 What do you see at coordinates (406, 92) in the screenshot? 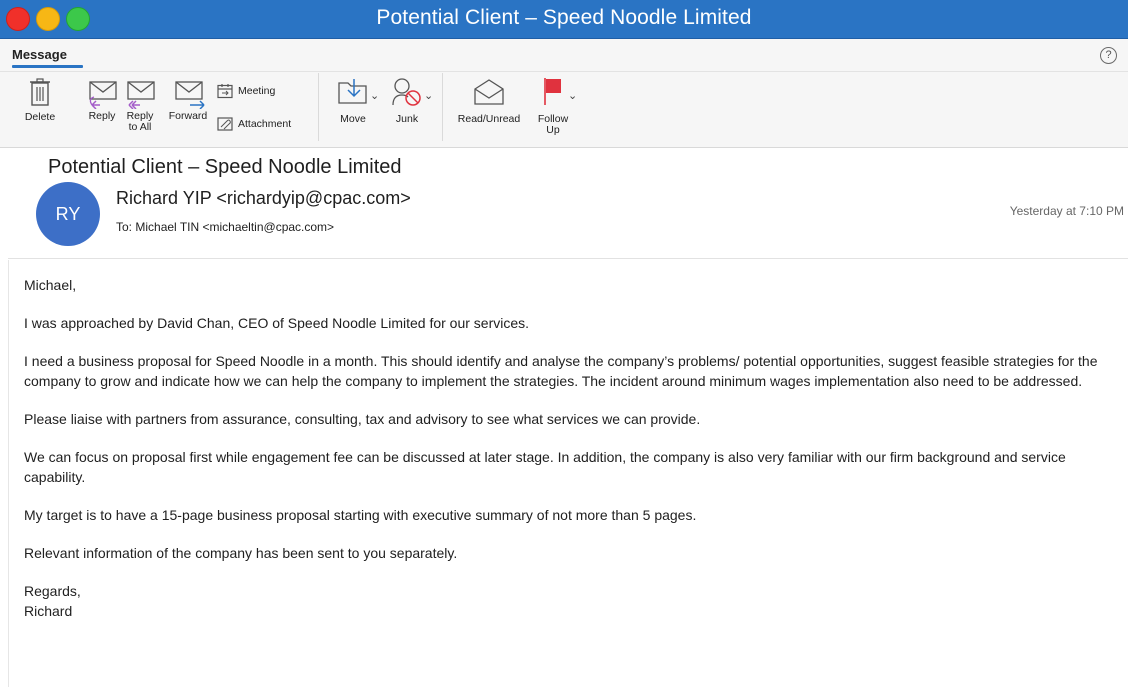
I see `junk-icon` at bounding box center [406, 92].